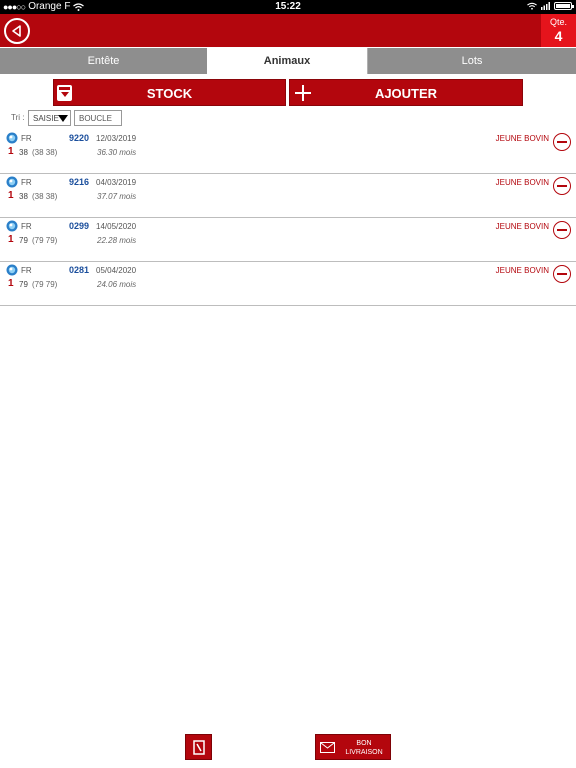  What do you see at coordinates (46, 118) in the screenshot?
I see `sort-selected-value: SAISIE` at bounding box center [46, 118].